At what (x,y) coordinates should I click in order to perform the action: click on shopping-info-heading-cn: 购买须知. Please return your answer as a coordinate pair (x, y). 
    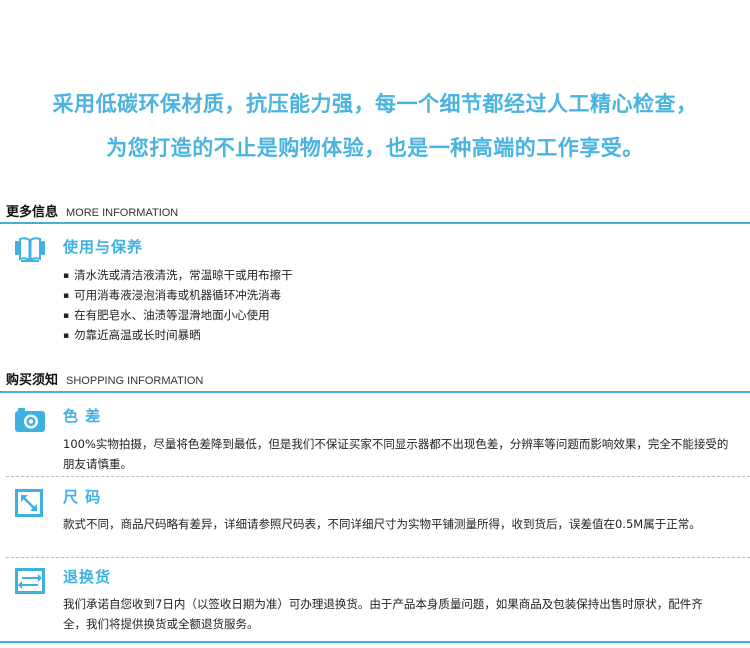
    Looking at the image, I should click on (32, 380).